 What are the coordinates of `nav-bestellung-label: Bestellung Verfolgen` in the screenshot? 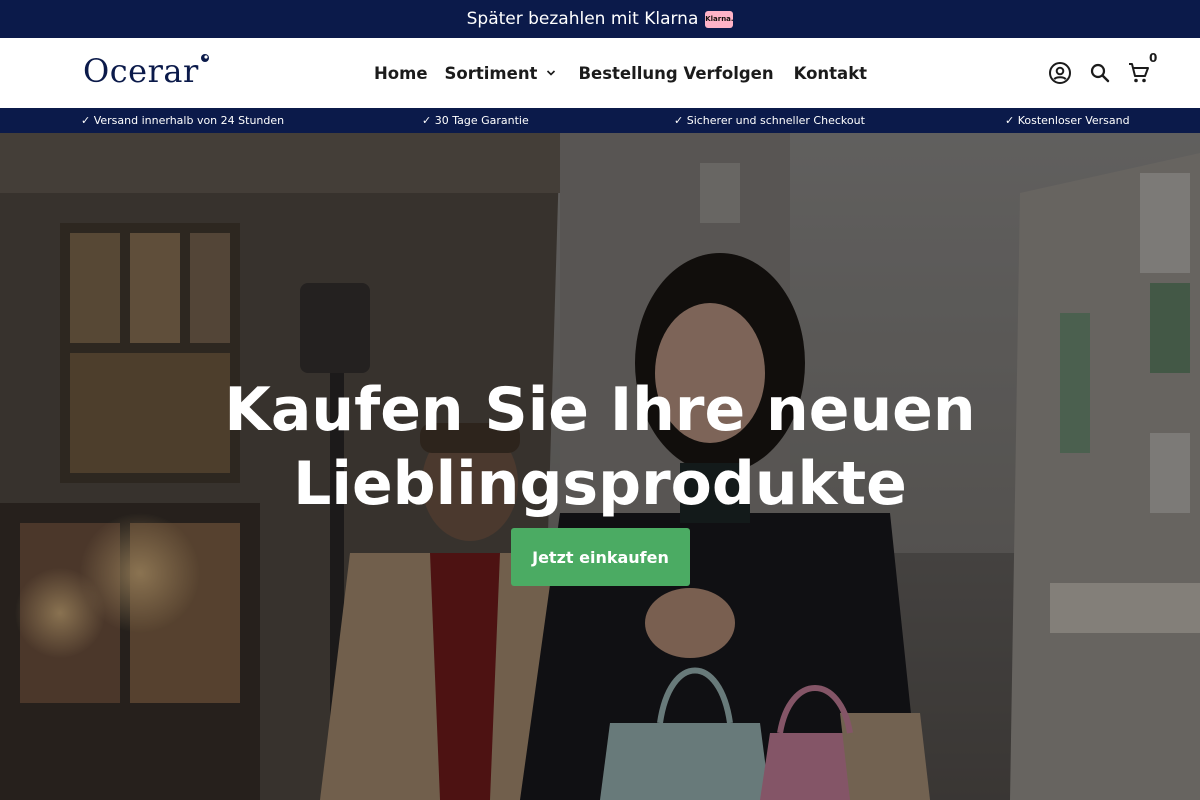 It's located at (676, 73).